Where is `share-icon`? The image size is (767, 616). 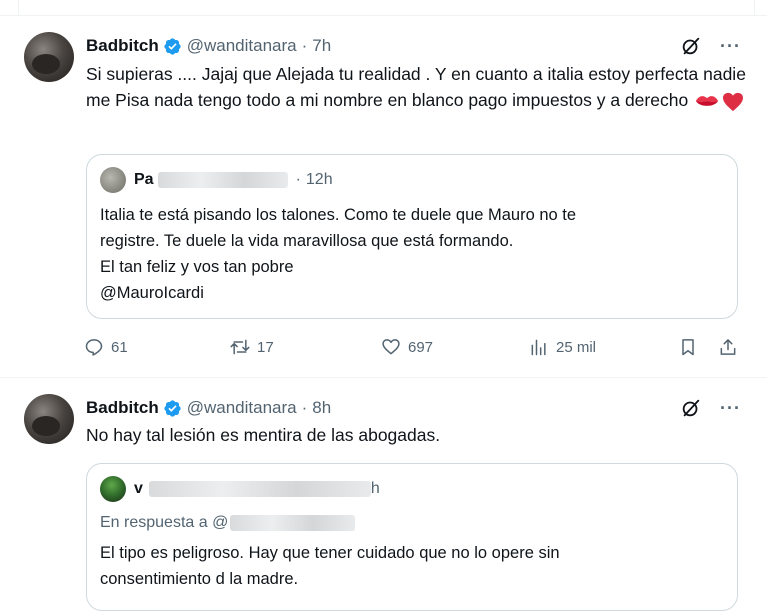 share-icon is located at coordinates (728, 347).